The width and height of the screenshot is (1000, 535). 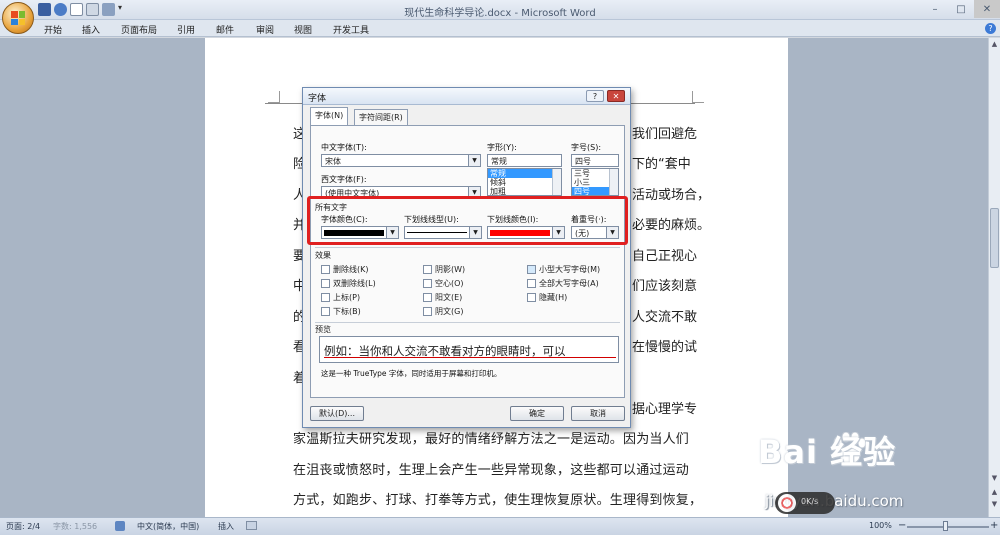 What do you see at coordinates (665, 409) in the screenshot?
I see `doc-line-fragment: 据心理学专` at bounding box center [665, 409].